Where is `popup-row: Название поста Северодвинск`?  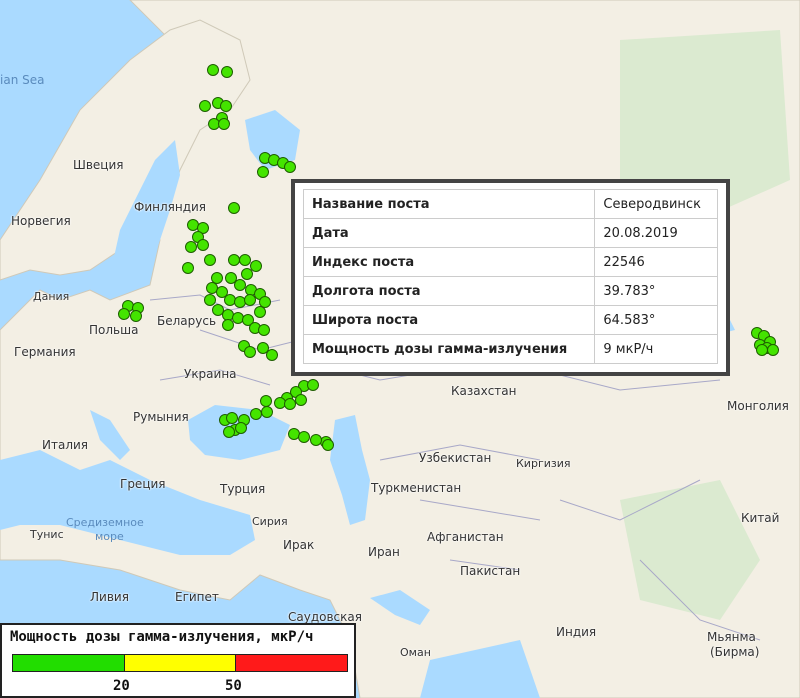
popup-row: Название поста Северодвинск is located at coordinates (510, 204).